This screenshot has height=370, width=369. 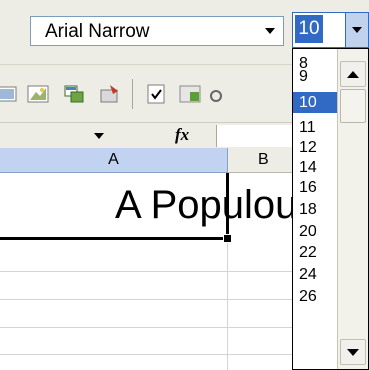 What do you see at coordinates (352, 209) in the screenshot?
I see `dropdown-scrollbar` at bounding box center [352, 209].